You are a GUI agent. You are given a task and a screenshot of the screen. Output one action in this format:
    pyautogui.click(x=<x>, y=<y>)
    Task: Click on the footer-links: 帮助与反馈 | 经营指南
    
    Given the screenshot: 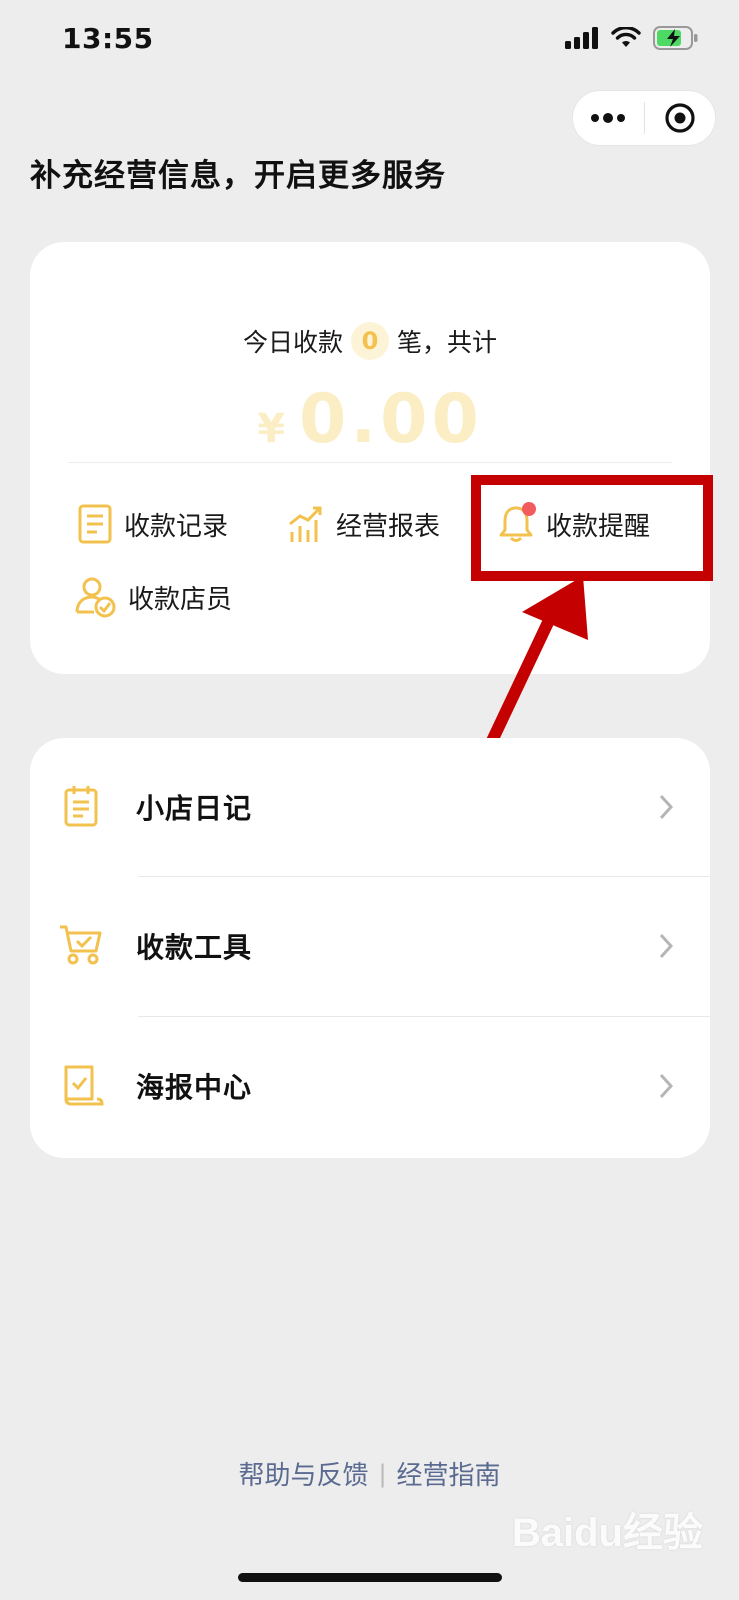 What is the action you would take?
    pyautogui.click(x=369, y=1473)
    